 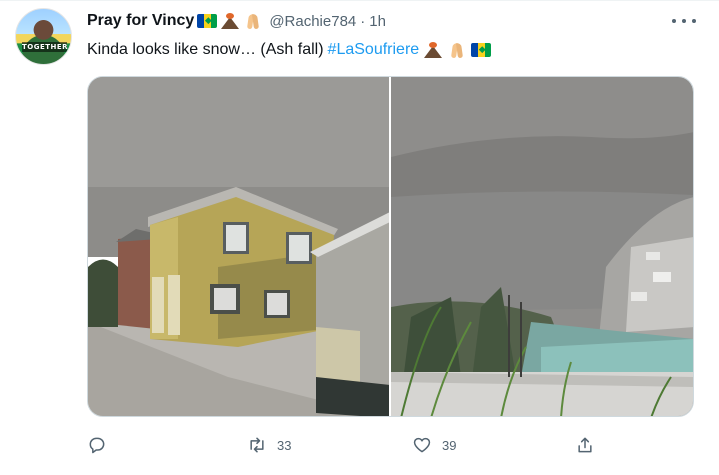 I want to click on share-icon, so click(x=585, y=445).